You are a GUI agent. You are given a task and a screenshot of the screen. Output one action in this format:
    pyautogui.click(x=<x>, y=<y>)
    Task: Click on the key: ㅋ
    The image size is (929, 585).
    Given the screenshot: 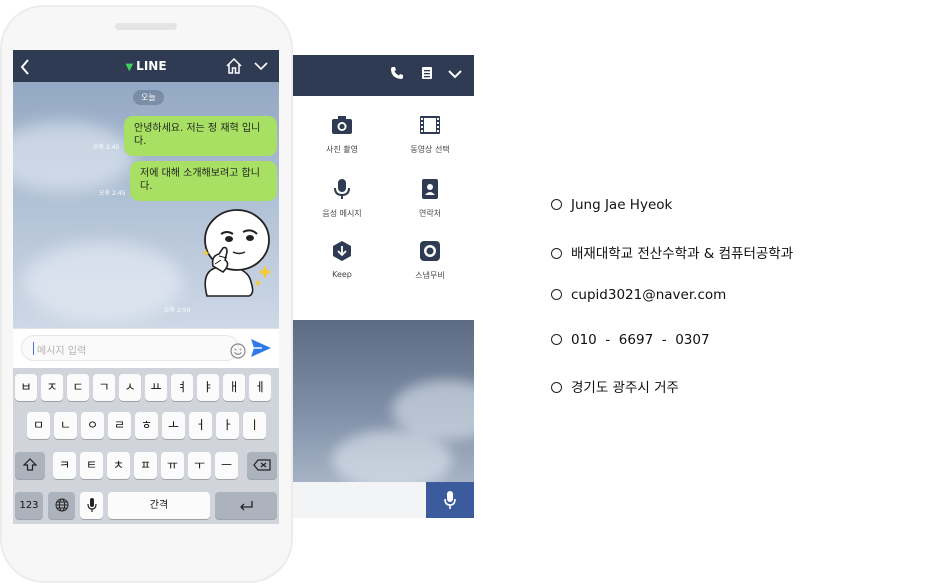 What is the action you would take?
    pyautogui.click(x=64, y=465)
    